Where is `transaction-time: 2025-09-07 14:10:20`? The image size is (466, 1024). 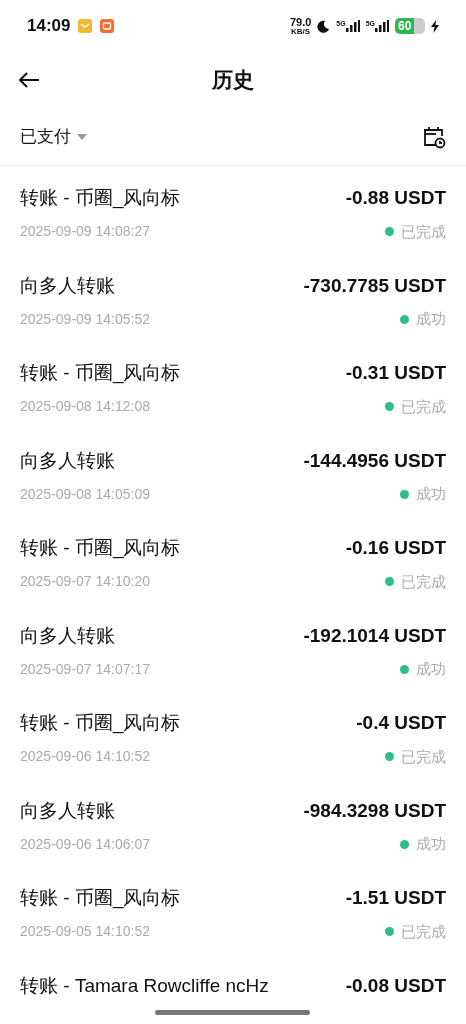 transaction-time: 2025-09-07 14:10:20 is located at coordinates (85, 582).